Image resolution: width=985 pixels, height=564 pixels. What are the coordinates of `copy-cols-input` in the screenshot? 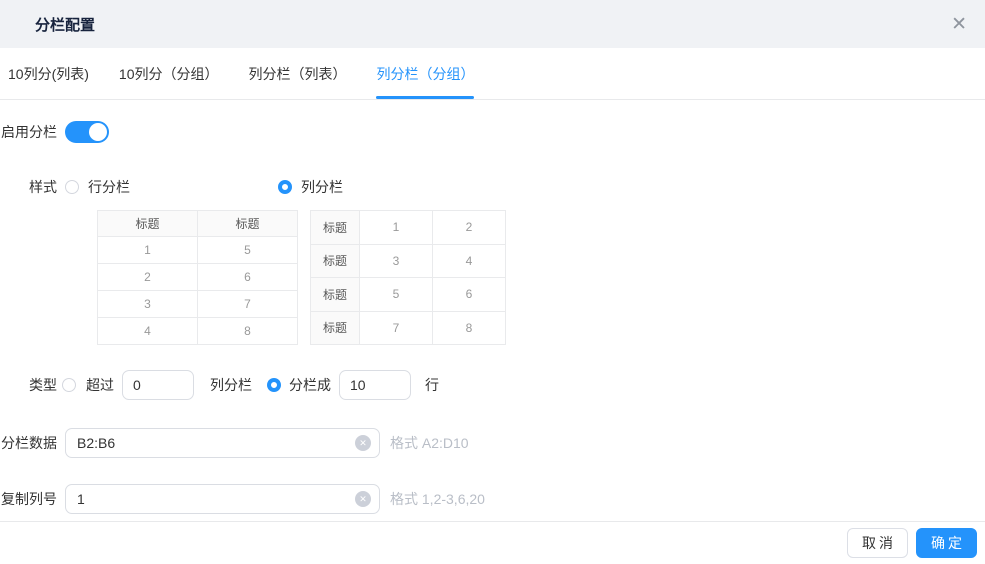 It's located at (222, 499).